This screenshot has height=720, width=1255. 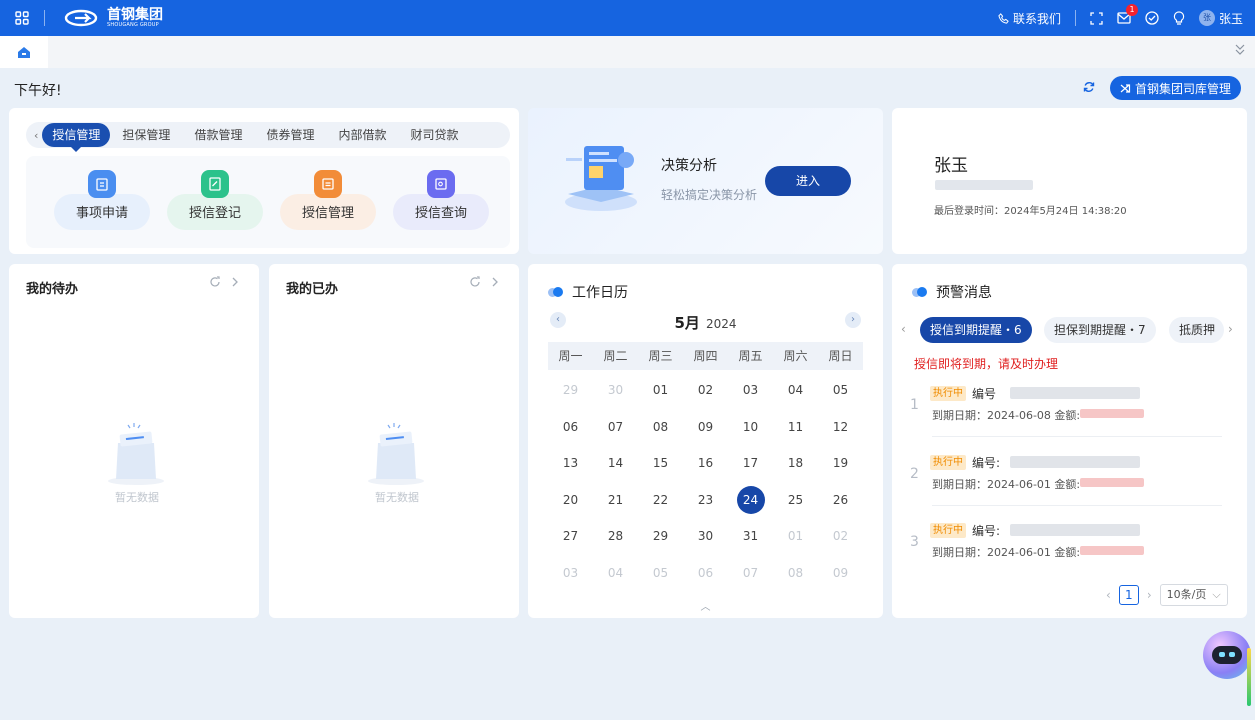 What do you see at coordinates (24, 52) in the screenshot?
I see `home-tab` at bounding box center [24, 52].